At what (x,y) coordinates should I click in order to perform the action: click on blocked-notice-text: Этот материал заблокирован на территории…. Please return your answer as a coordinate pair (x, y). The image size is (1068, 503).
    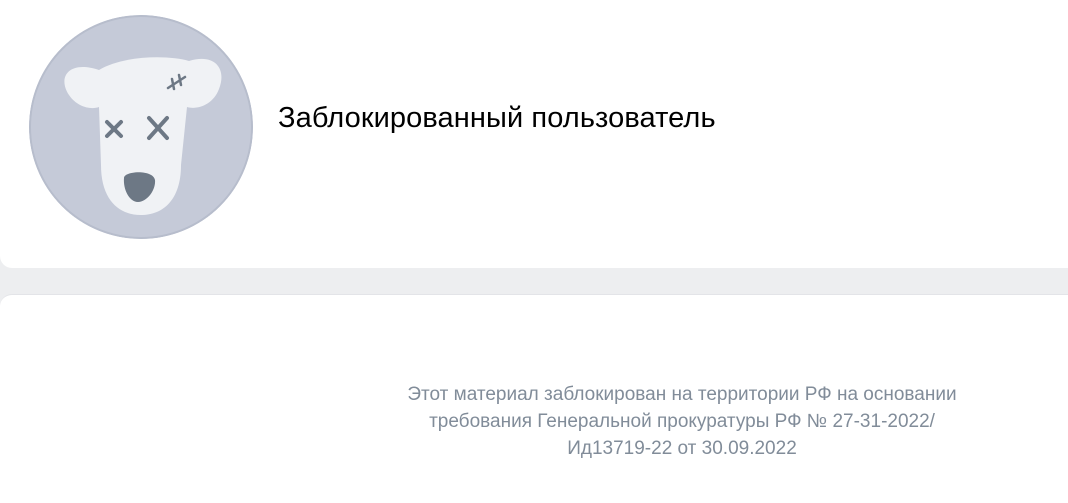
    Looking at the image, I should click on (682, 421).